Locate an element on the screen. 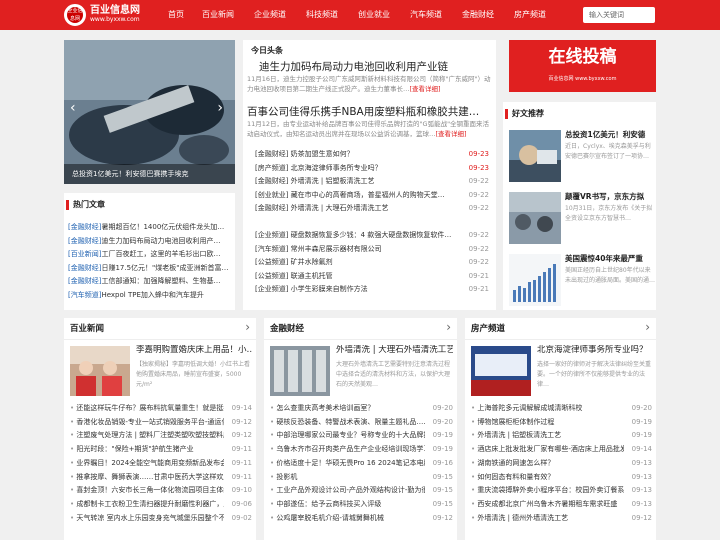 This screenshot has width=720, height=540. column-title: 百业新闻 is located at coordinates (87, 328).